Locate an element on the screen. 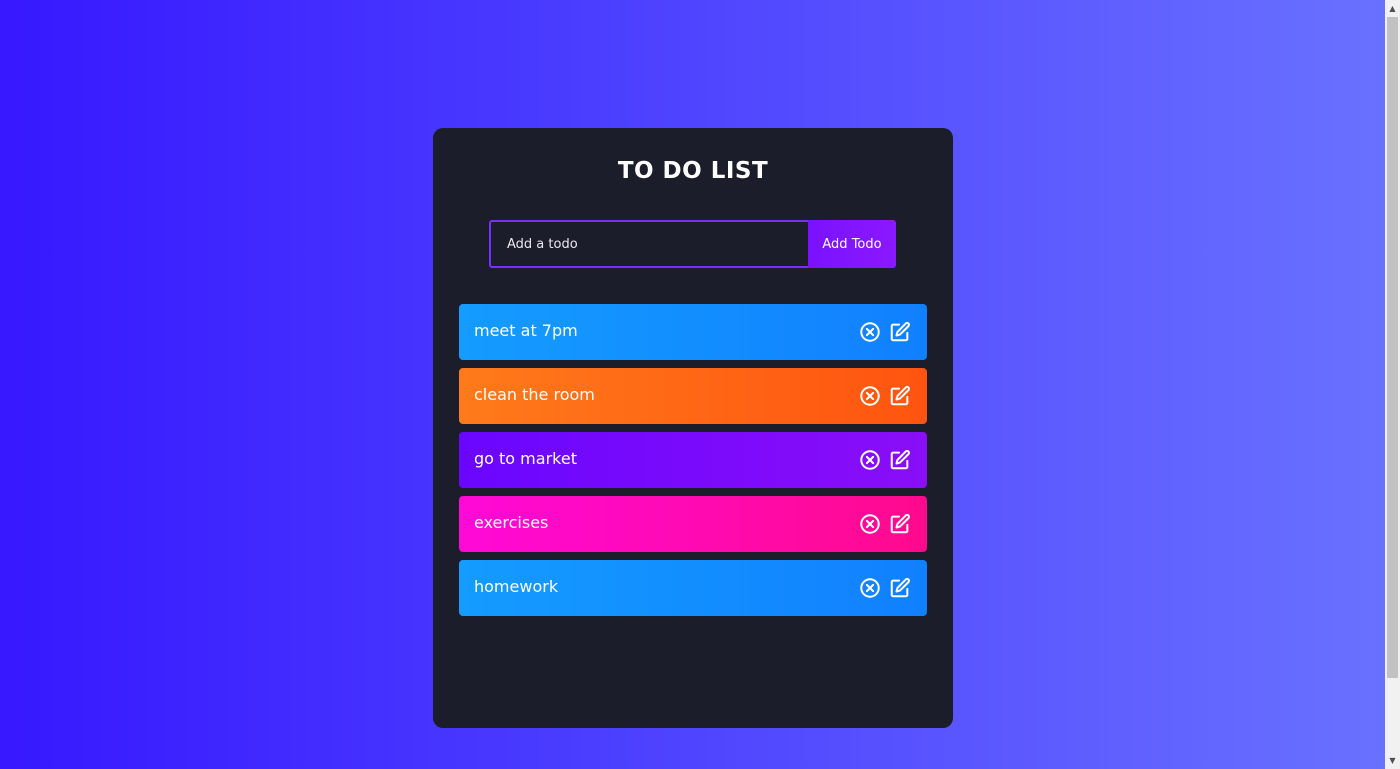 The image size is (1400, 769). todo-text: exercises is located at coordinates (511, 522).